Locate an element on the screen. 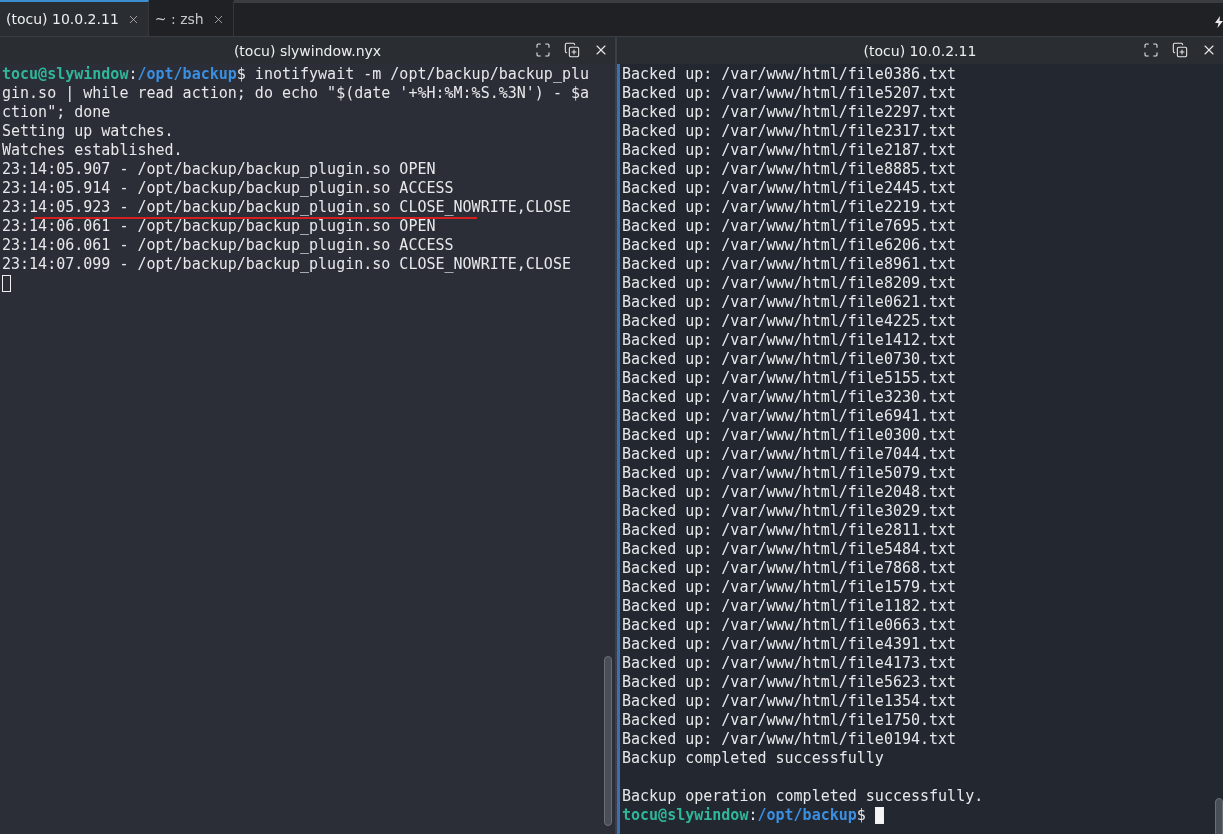 Image resolution: width=1223 pixels, height=834 pixels. terminal-line: Backed up: /var/www/html/file0386.txt is located at coordinates (789, 74).